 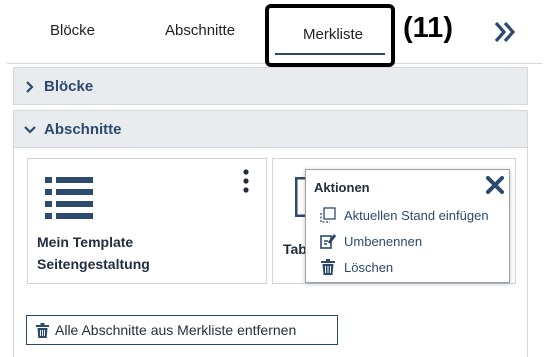 I want to click on menu-item-label: Aktuellen Stand einfügen, so click(x=416, y=215).